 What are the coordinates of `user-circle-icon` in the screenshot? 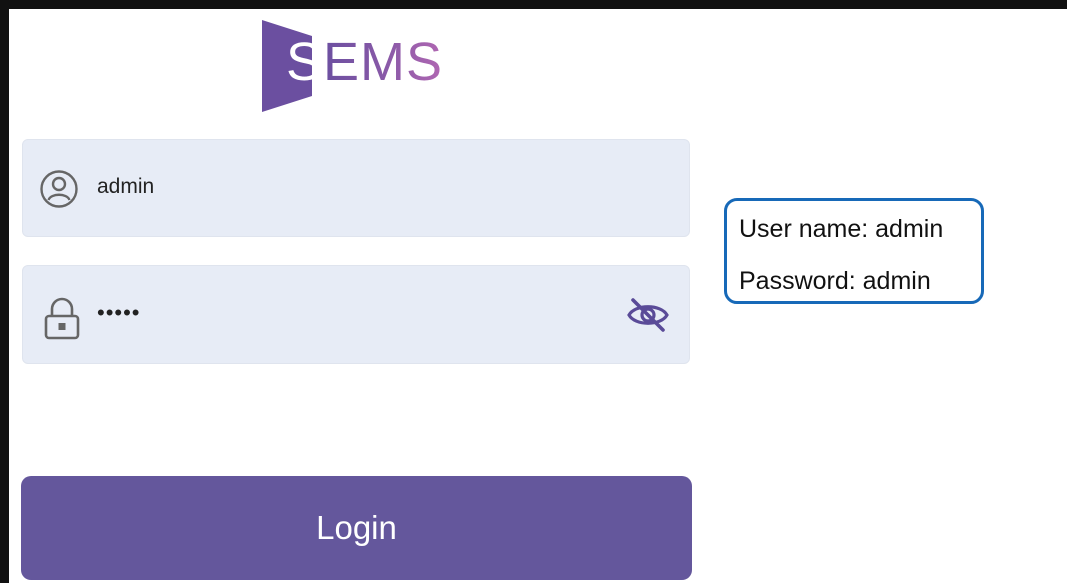 It's located at (59, 191).